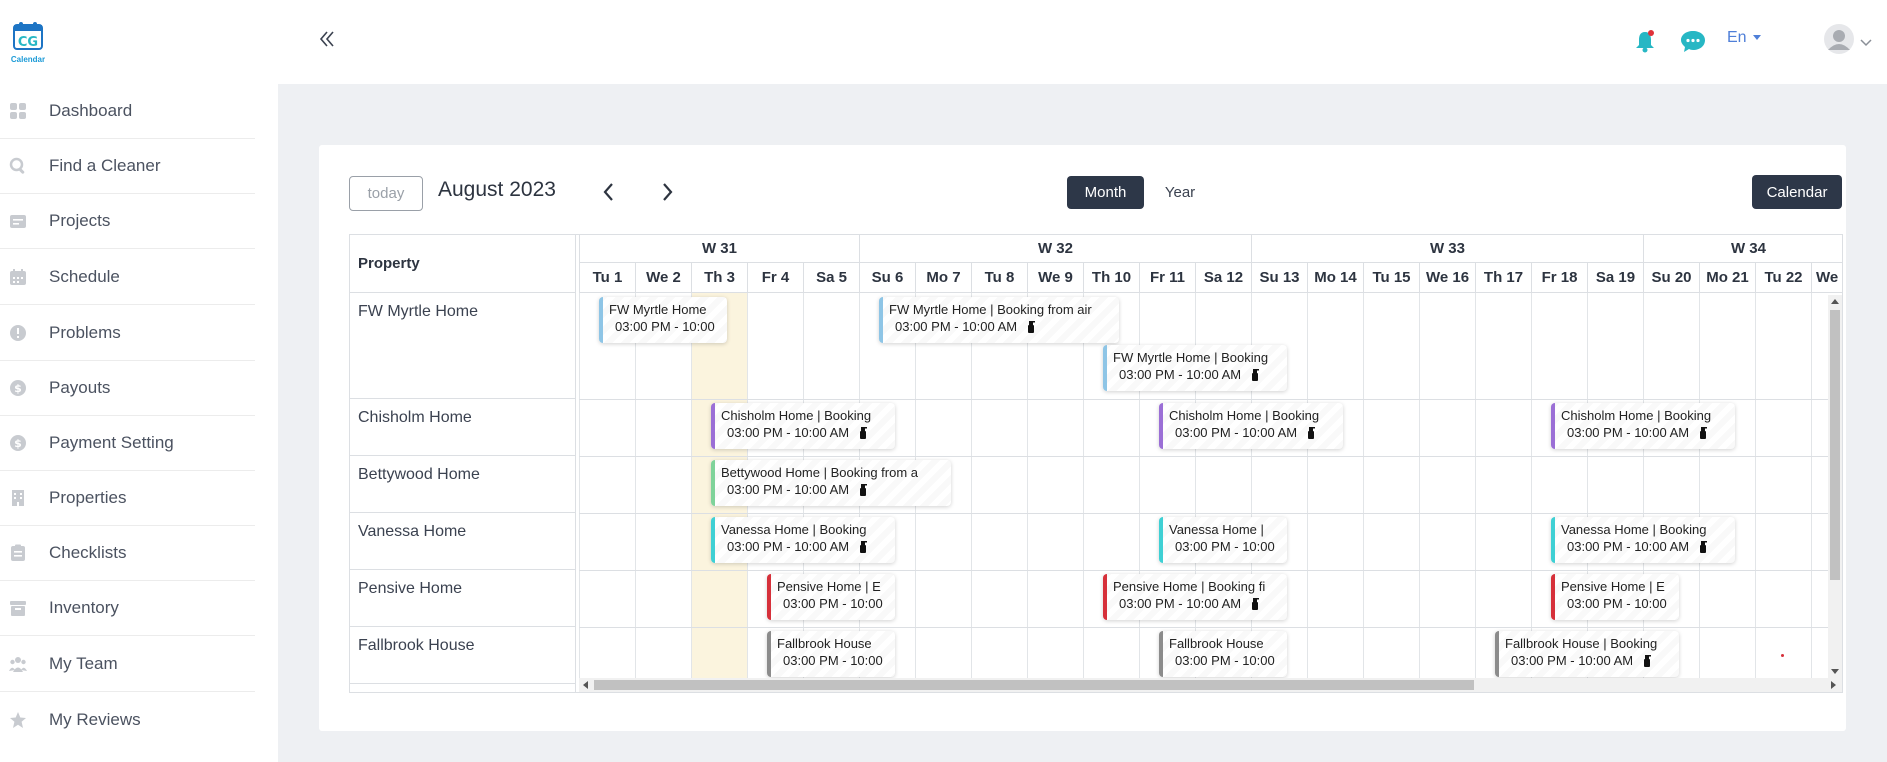  Describe the element at coordinates (18, 498) in the screenshot. I see `building-icon` at that location.